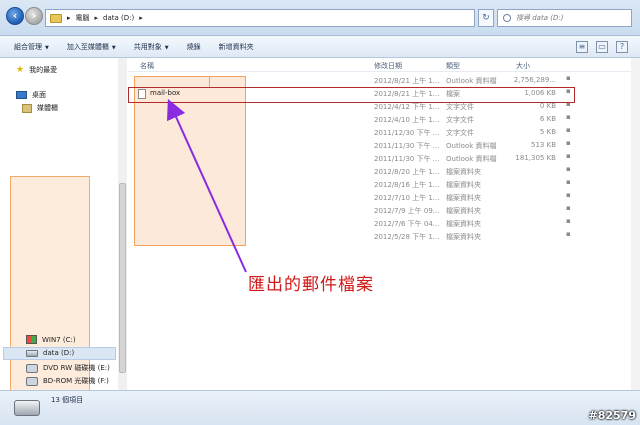 Image resolution: width=640 pixels, height=425 pixels. I want to click on scrollbar-thumb, so click(122, 278).